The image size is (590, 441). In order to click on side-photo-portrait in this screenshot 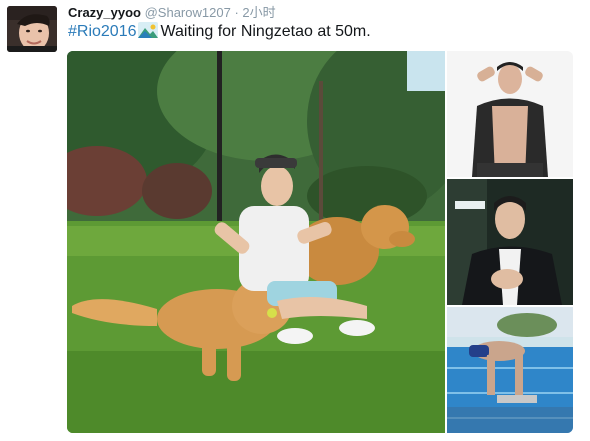, I will do `click(510, 114)`.